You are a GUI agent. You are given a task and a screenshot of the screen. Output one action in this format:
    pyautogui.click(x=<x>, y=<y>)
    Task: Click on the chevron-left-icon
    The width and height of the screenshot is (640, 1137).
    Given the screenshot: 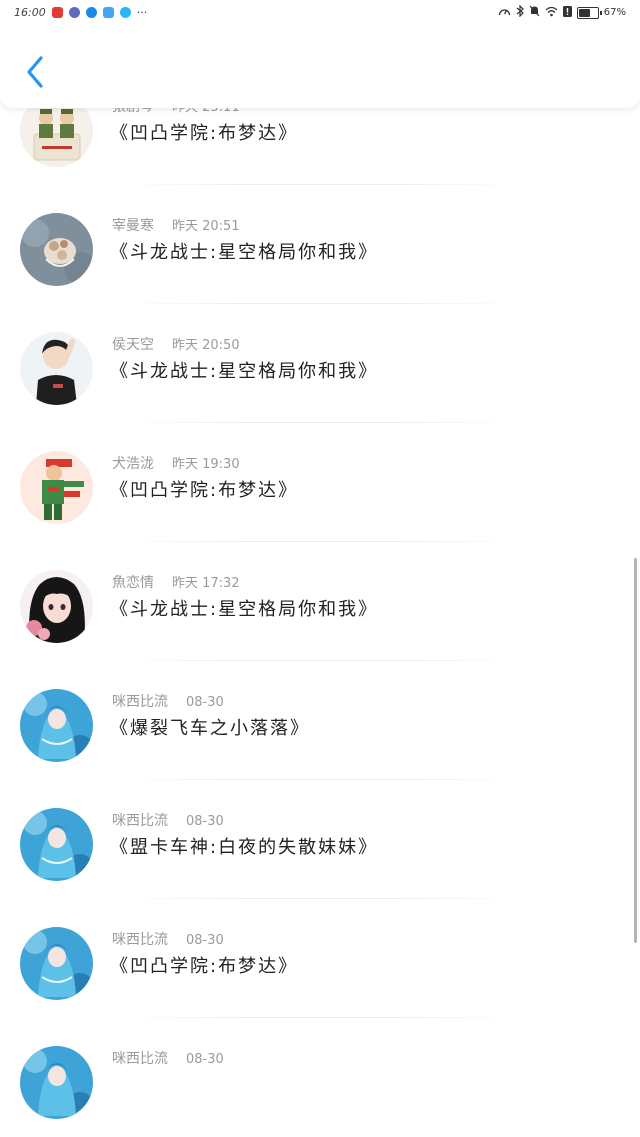 What is the action you would take?
    pyautogui.click(x=35, y=74)
    